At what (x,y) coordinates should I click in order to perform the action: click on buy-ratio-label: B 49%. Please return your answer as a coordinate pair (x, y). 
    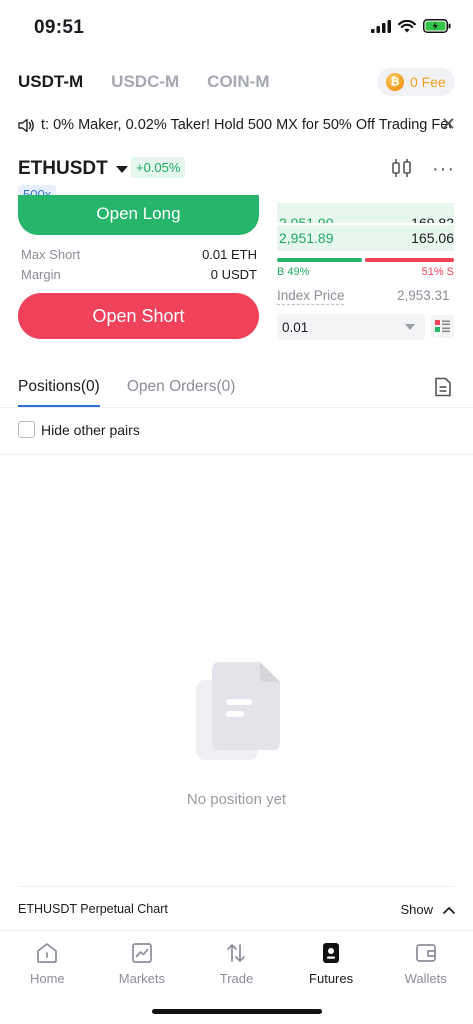
    Looking at the image, I should click on (293, 272).